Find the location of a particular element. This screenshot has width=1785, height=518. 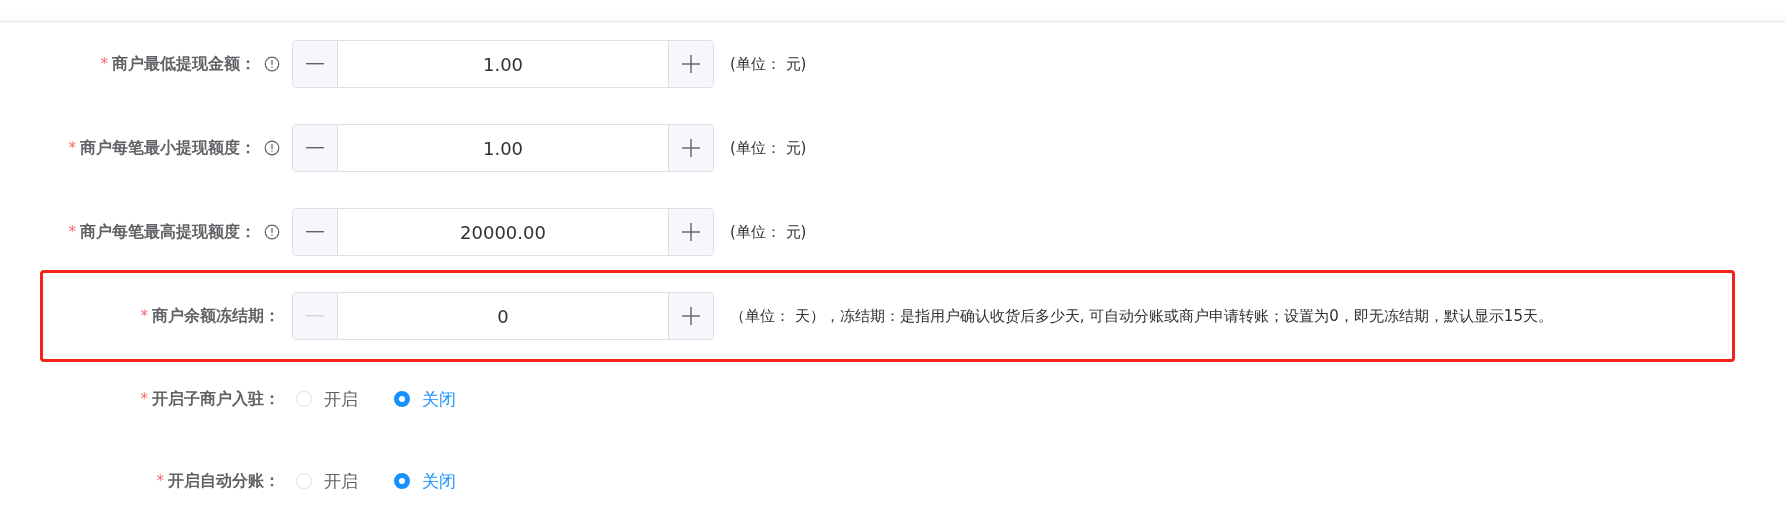

field-label: 开启子商户入驻： is located at coordinates (216, 399).